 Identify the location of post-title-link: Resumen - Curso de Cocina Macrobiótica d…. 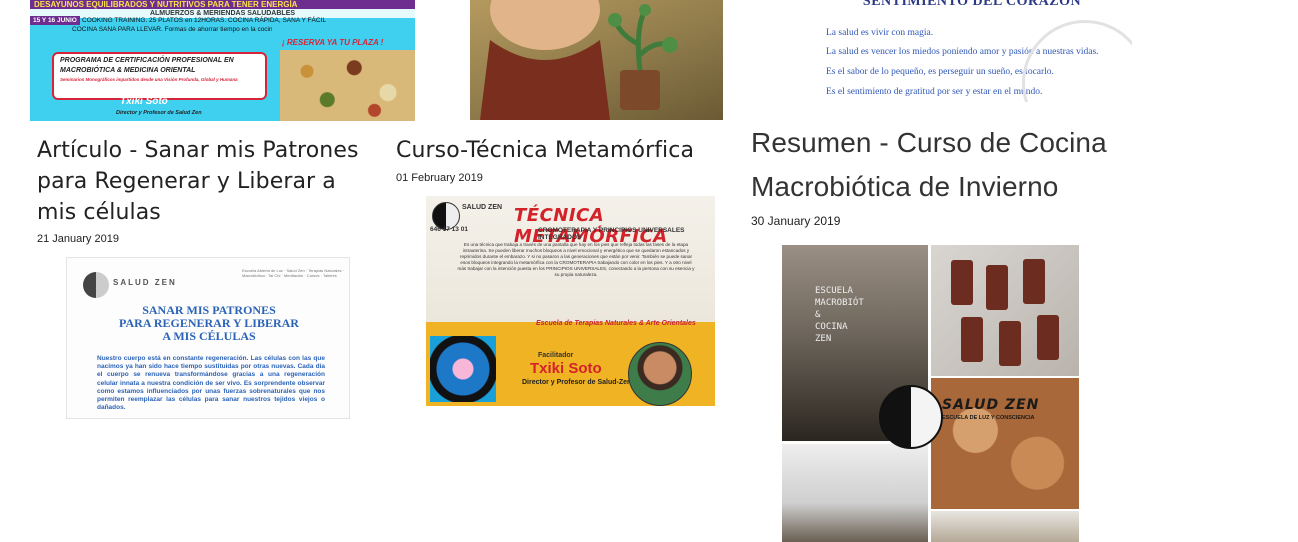
(941, 165).